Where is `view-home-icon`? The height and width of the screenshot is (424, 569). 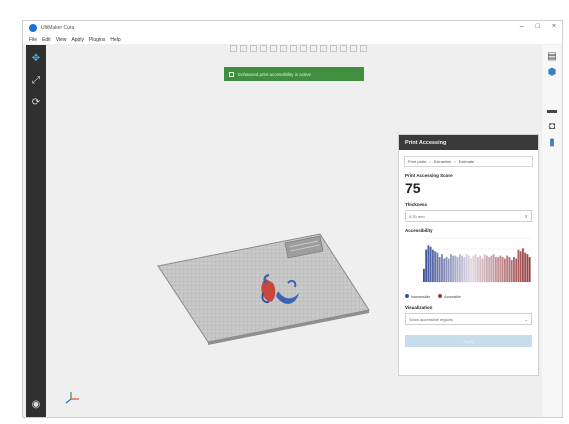 view-home-icon is located at coordinates (363, 48).